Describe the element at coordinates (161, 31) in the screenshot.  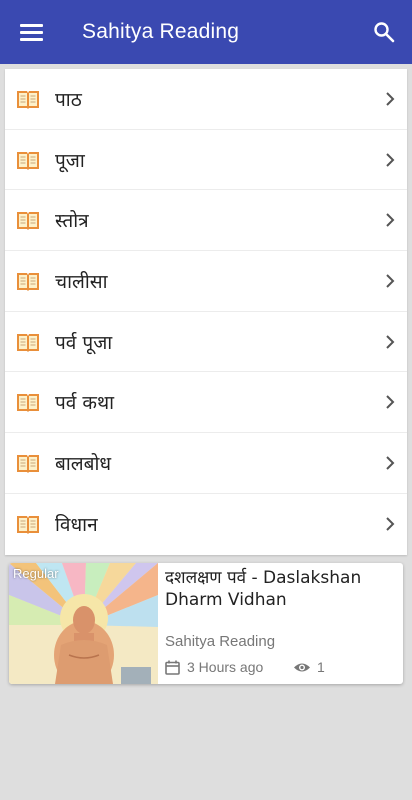
I see `app-title: Sahitya Reading` at that location.